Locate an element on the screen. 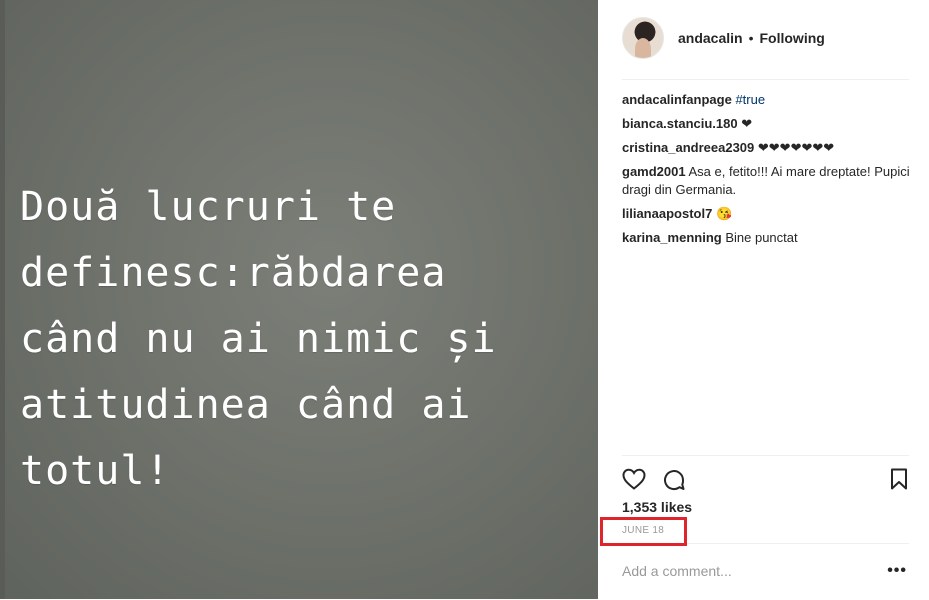 This screenshot has width=929, height=600. comment-text: ❤ is located at coordinates (747, 123).